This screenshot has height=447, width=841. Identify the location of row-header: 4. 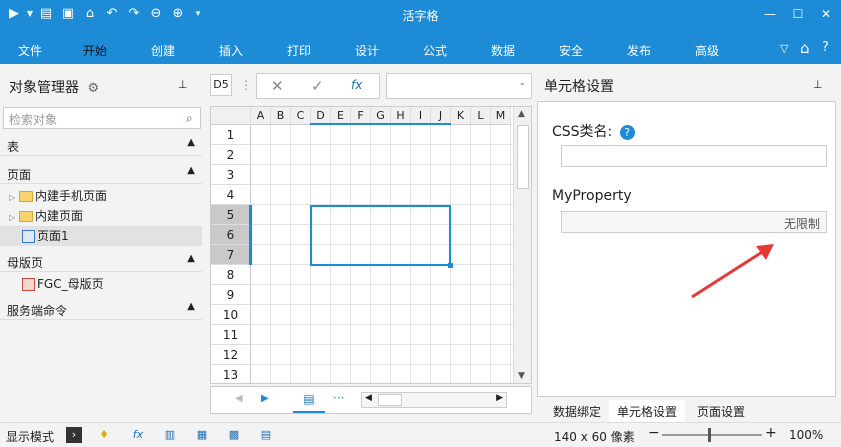
(231, 195).